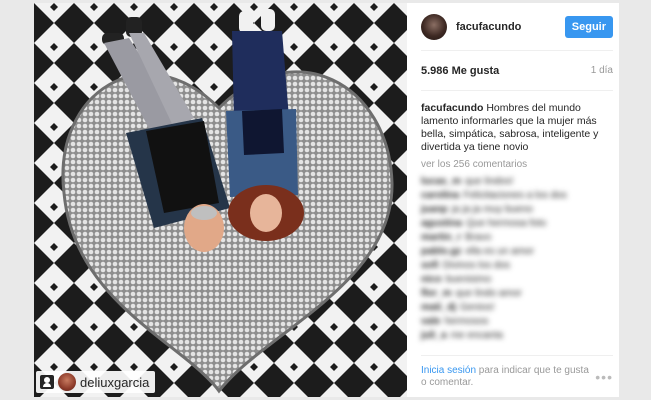  What do you see at coordinates (489, 181) in the screenshot?
I see `comment-text: que lindos!` at bounding box center [489, 181].